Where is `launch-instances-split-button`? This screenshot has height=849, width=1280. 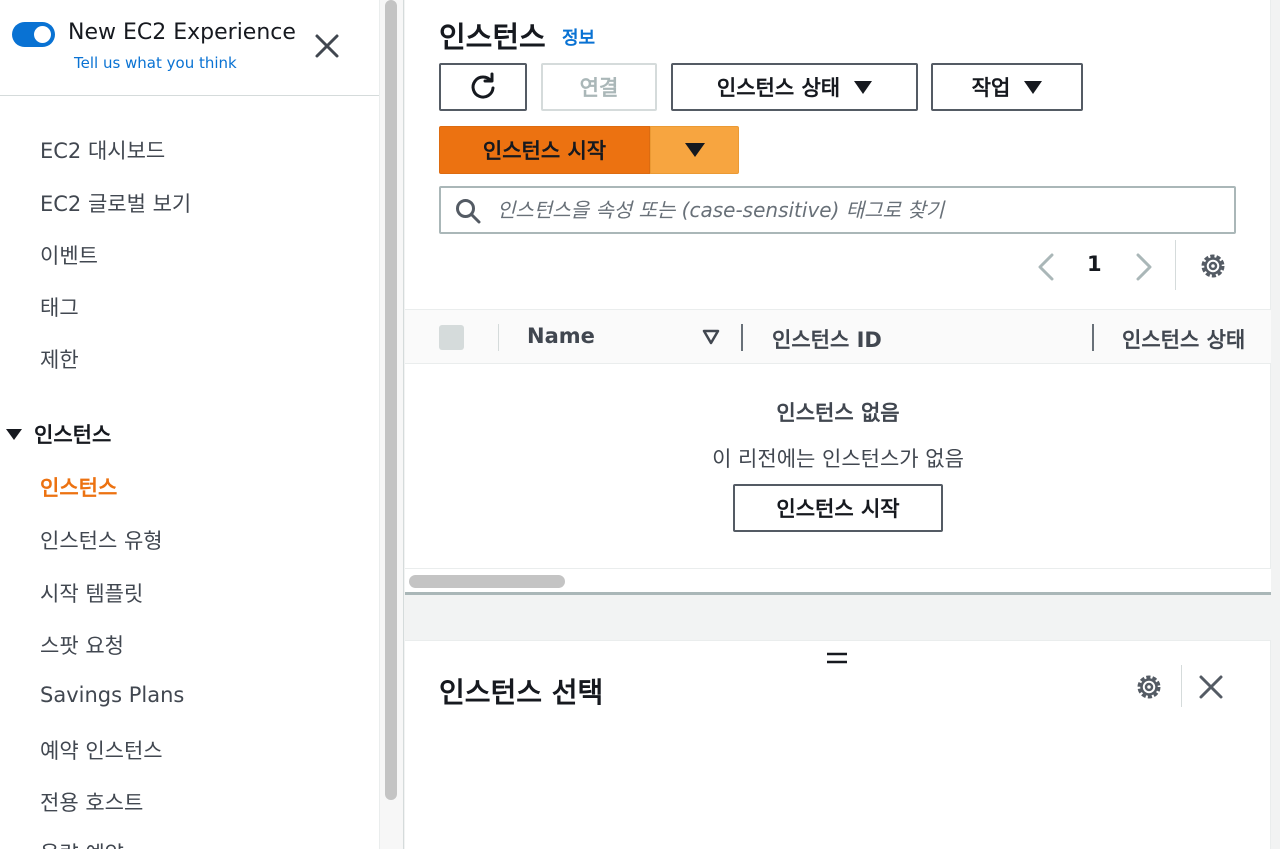 launch-instances-split-button is located at coordinates (694, 150).